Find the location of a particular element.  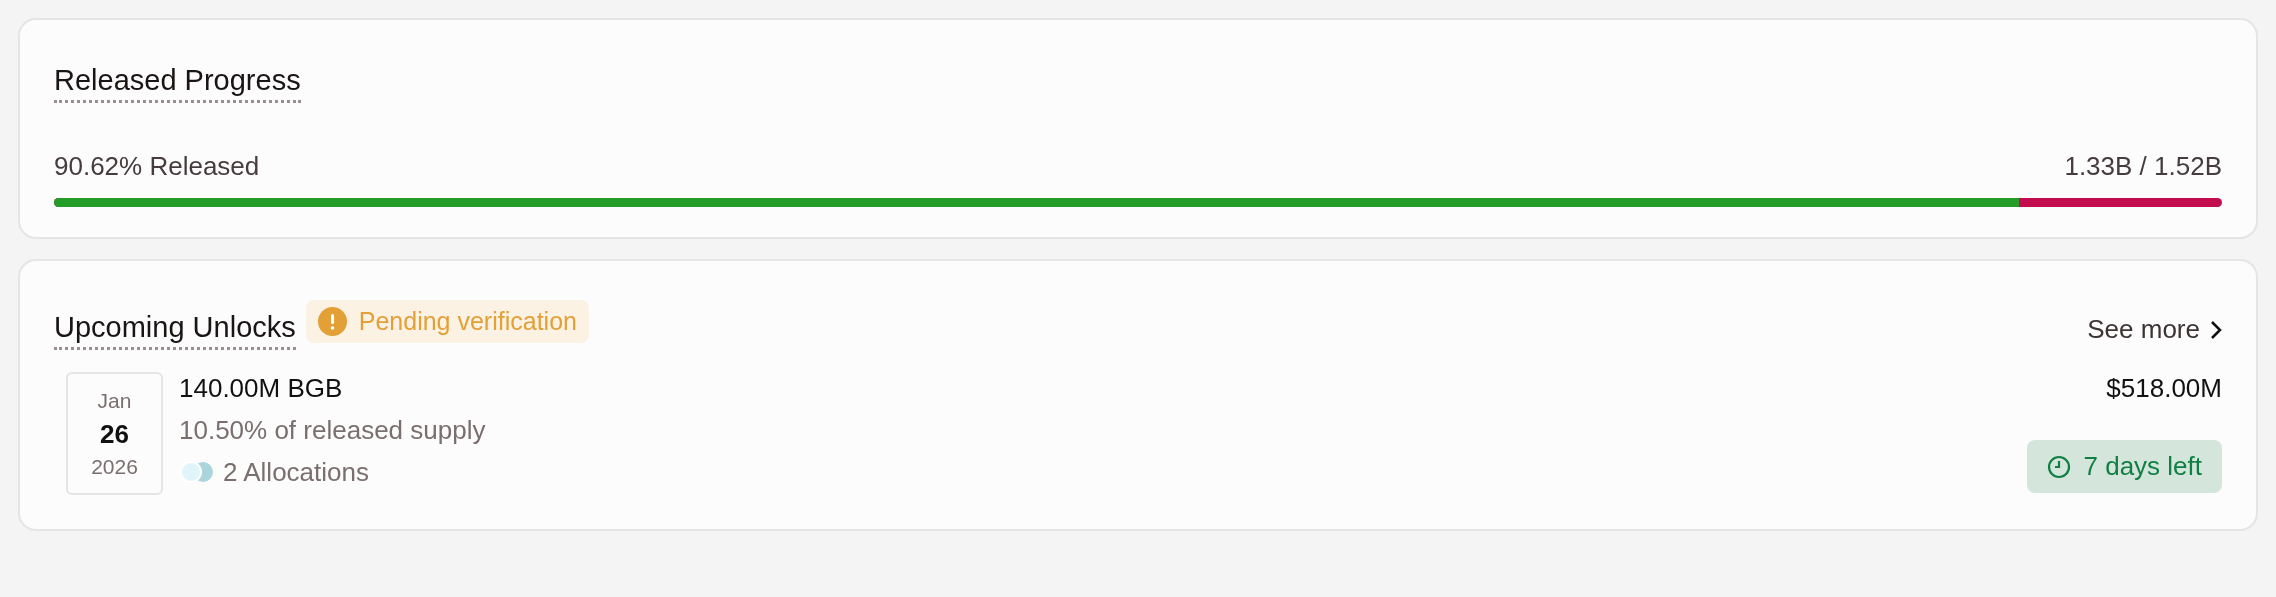

date-day: 26 is located at coordinates (114, 433).